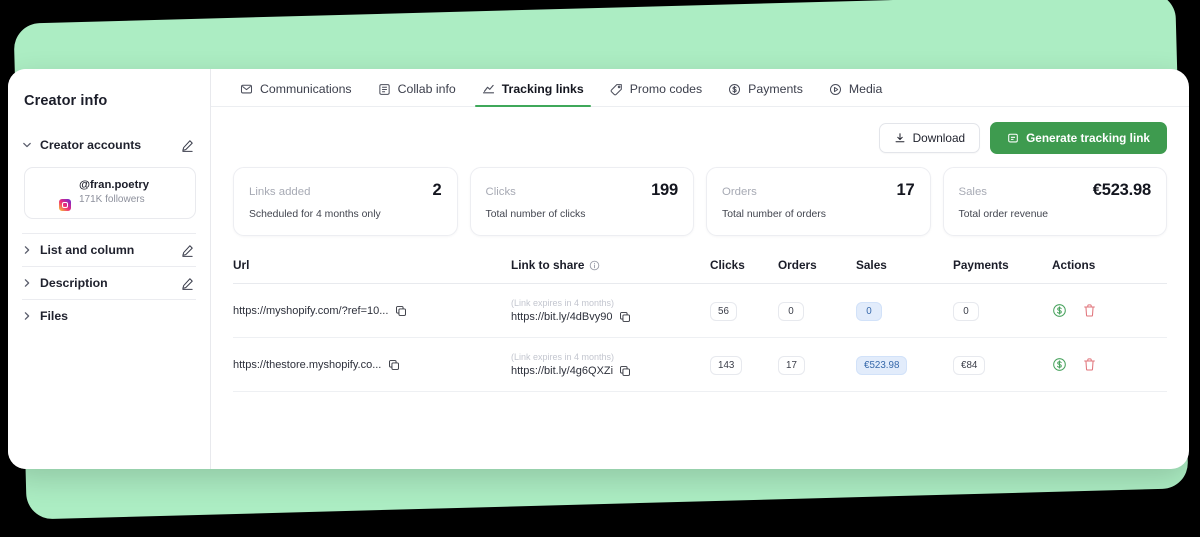  I want to click on stat-subtitle: Total number of orders, so click(774, 214).